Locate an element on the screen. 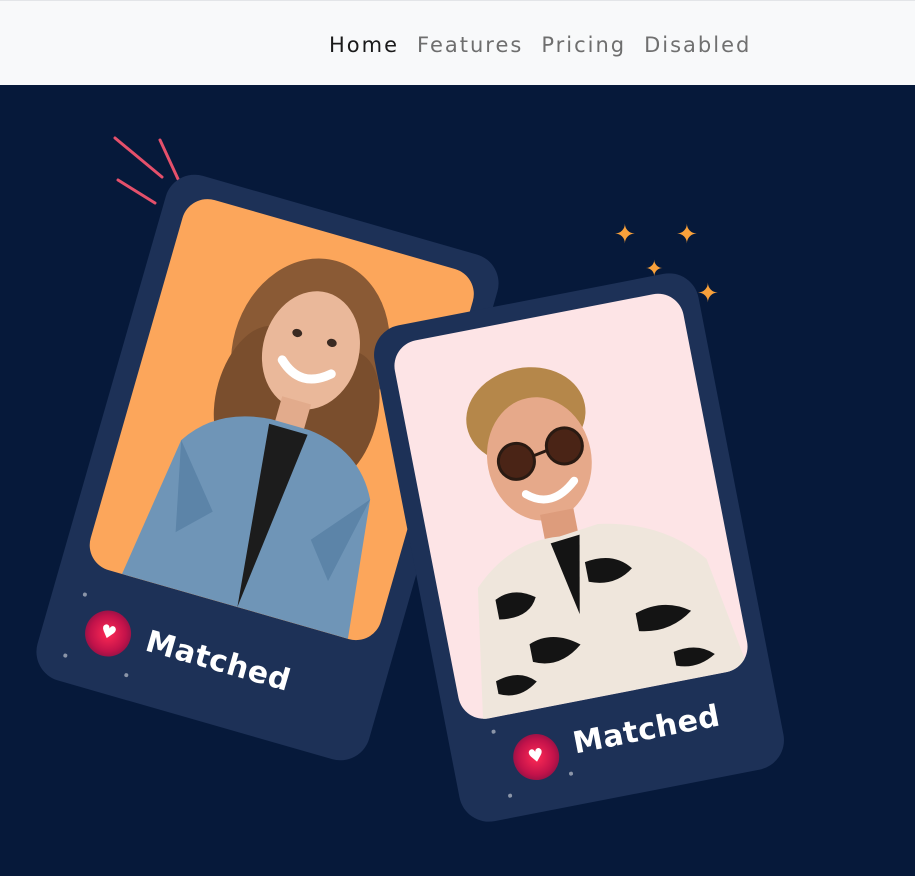 This screenshot has height=876, width=915. nav-item-home: Home is located at coordinates (364, 45).